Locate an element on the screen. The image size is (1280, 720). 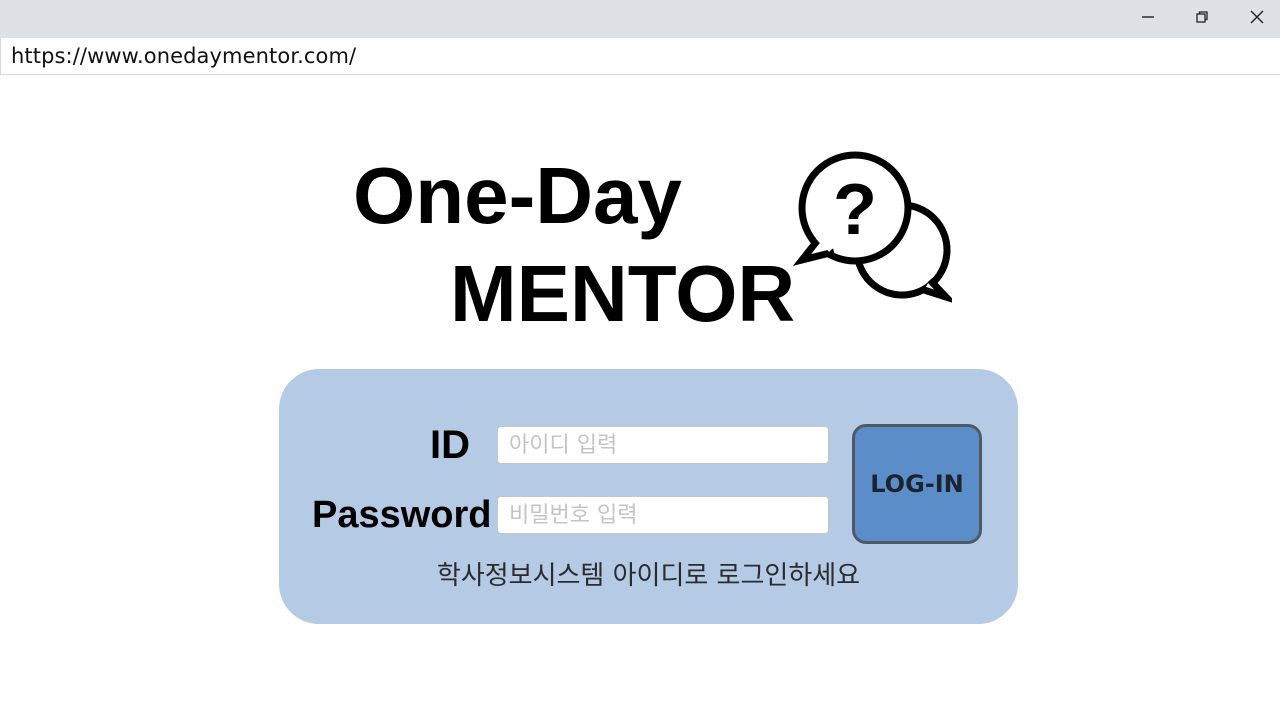
restore-button is located at coordinates (1202, 17).